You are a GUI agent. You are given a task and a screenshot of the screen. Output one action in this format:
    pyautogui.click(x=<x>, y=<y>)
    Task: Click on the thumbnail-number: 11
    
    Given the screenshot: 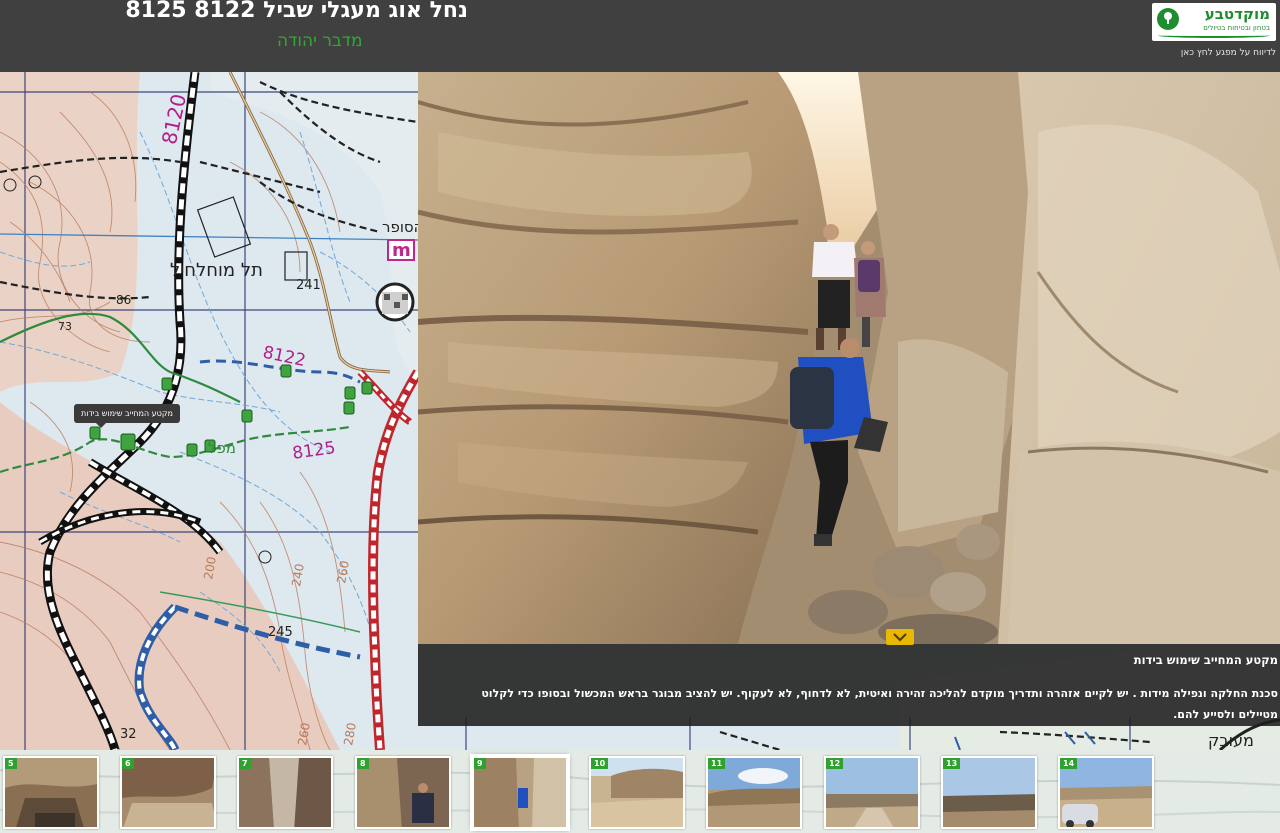 What is the action you would take?
    pyautogui.click(x=717, y=763)
    